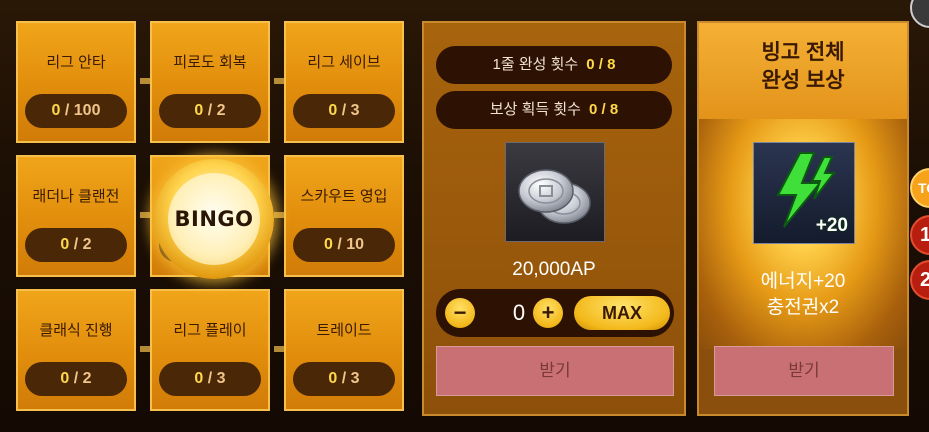  What do you see at coordinates (344, 330) in the screenshot?
I see `cell-label: 트레이드` at bounding box center [344, 330].